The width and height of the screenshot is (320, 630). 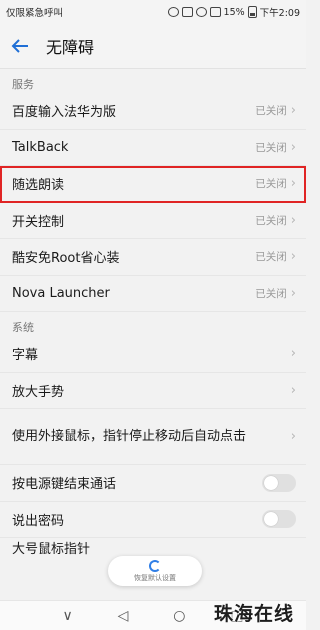 What do you see at coordinates (153, 391) in the screenshot?
I see `system-item-magnification: 放大手势 ›` at bounding box center [153, 391].